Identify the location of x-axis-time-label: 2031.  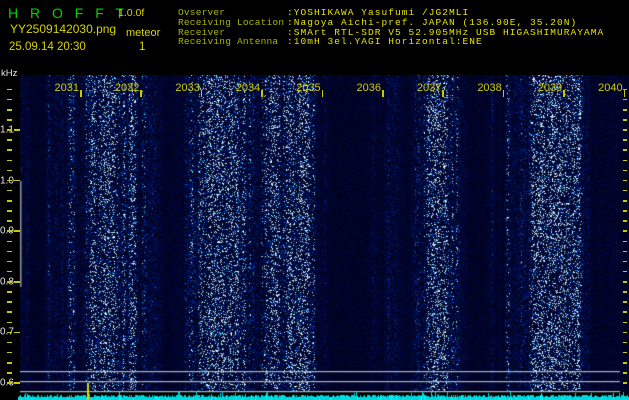
(66, 88).